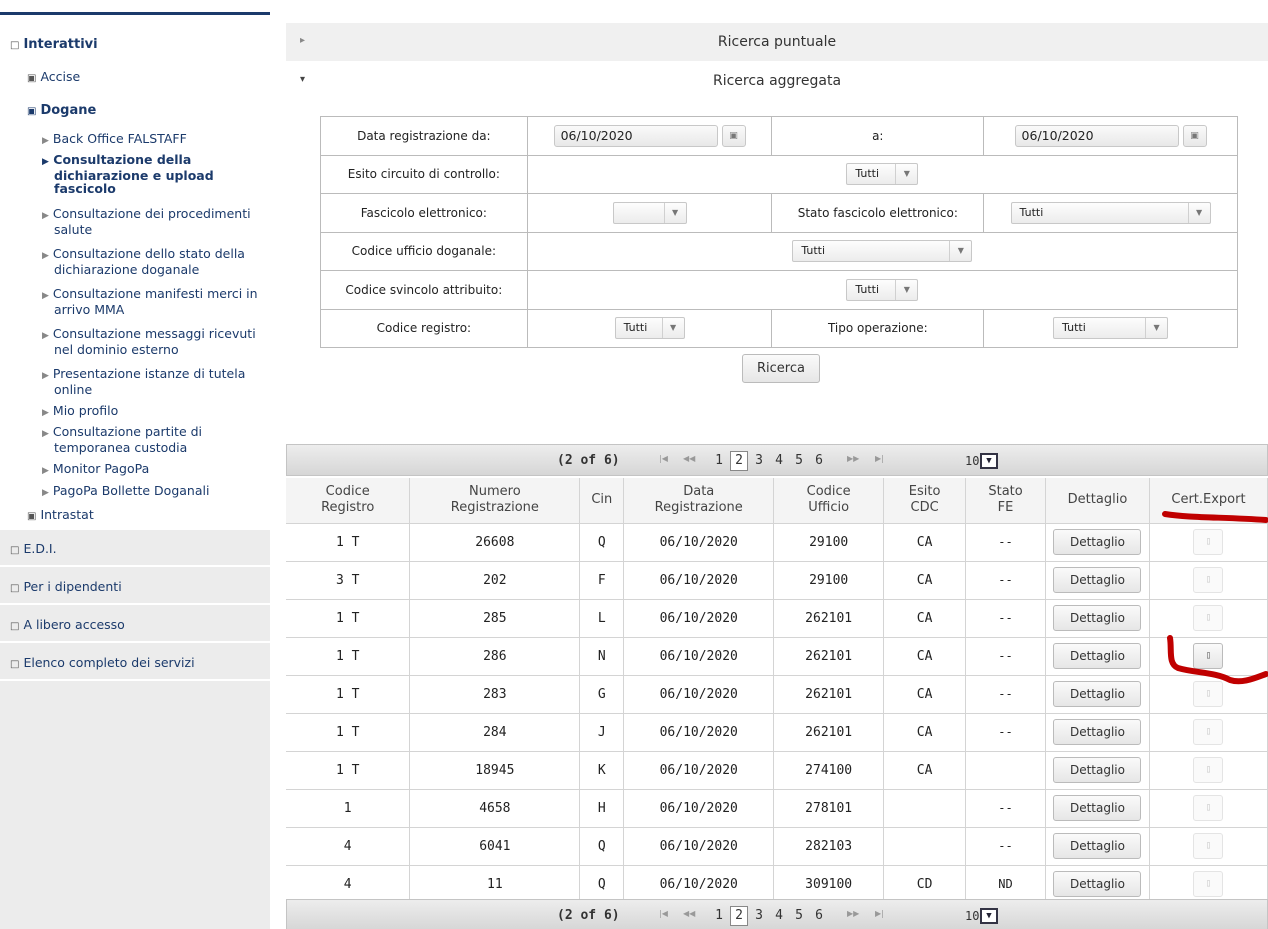 The image size is (1268, 929). What do you see at coordinates (635, 135) in the screenshot?
I see `data-da-input: 06/10/2020` at bounding box center [635, 135].